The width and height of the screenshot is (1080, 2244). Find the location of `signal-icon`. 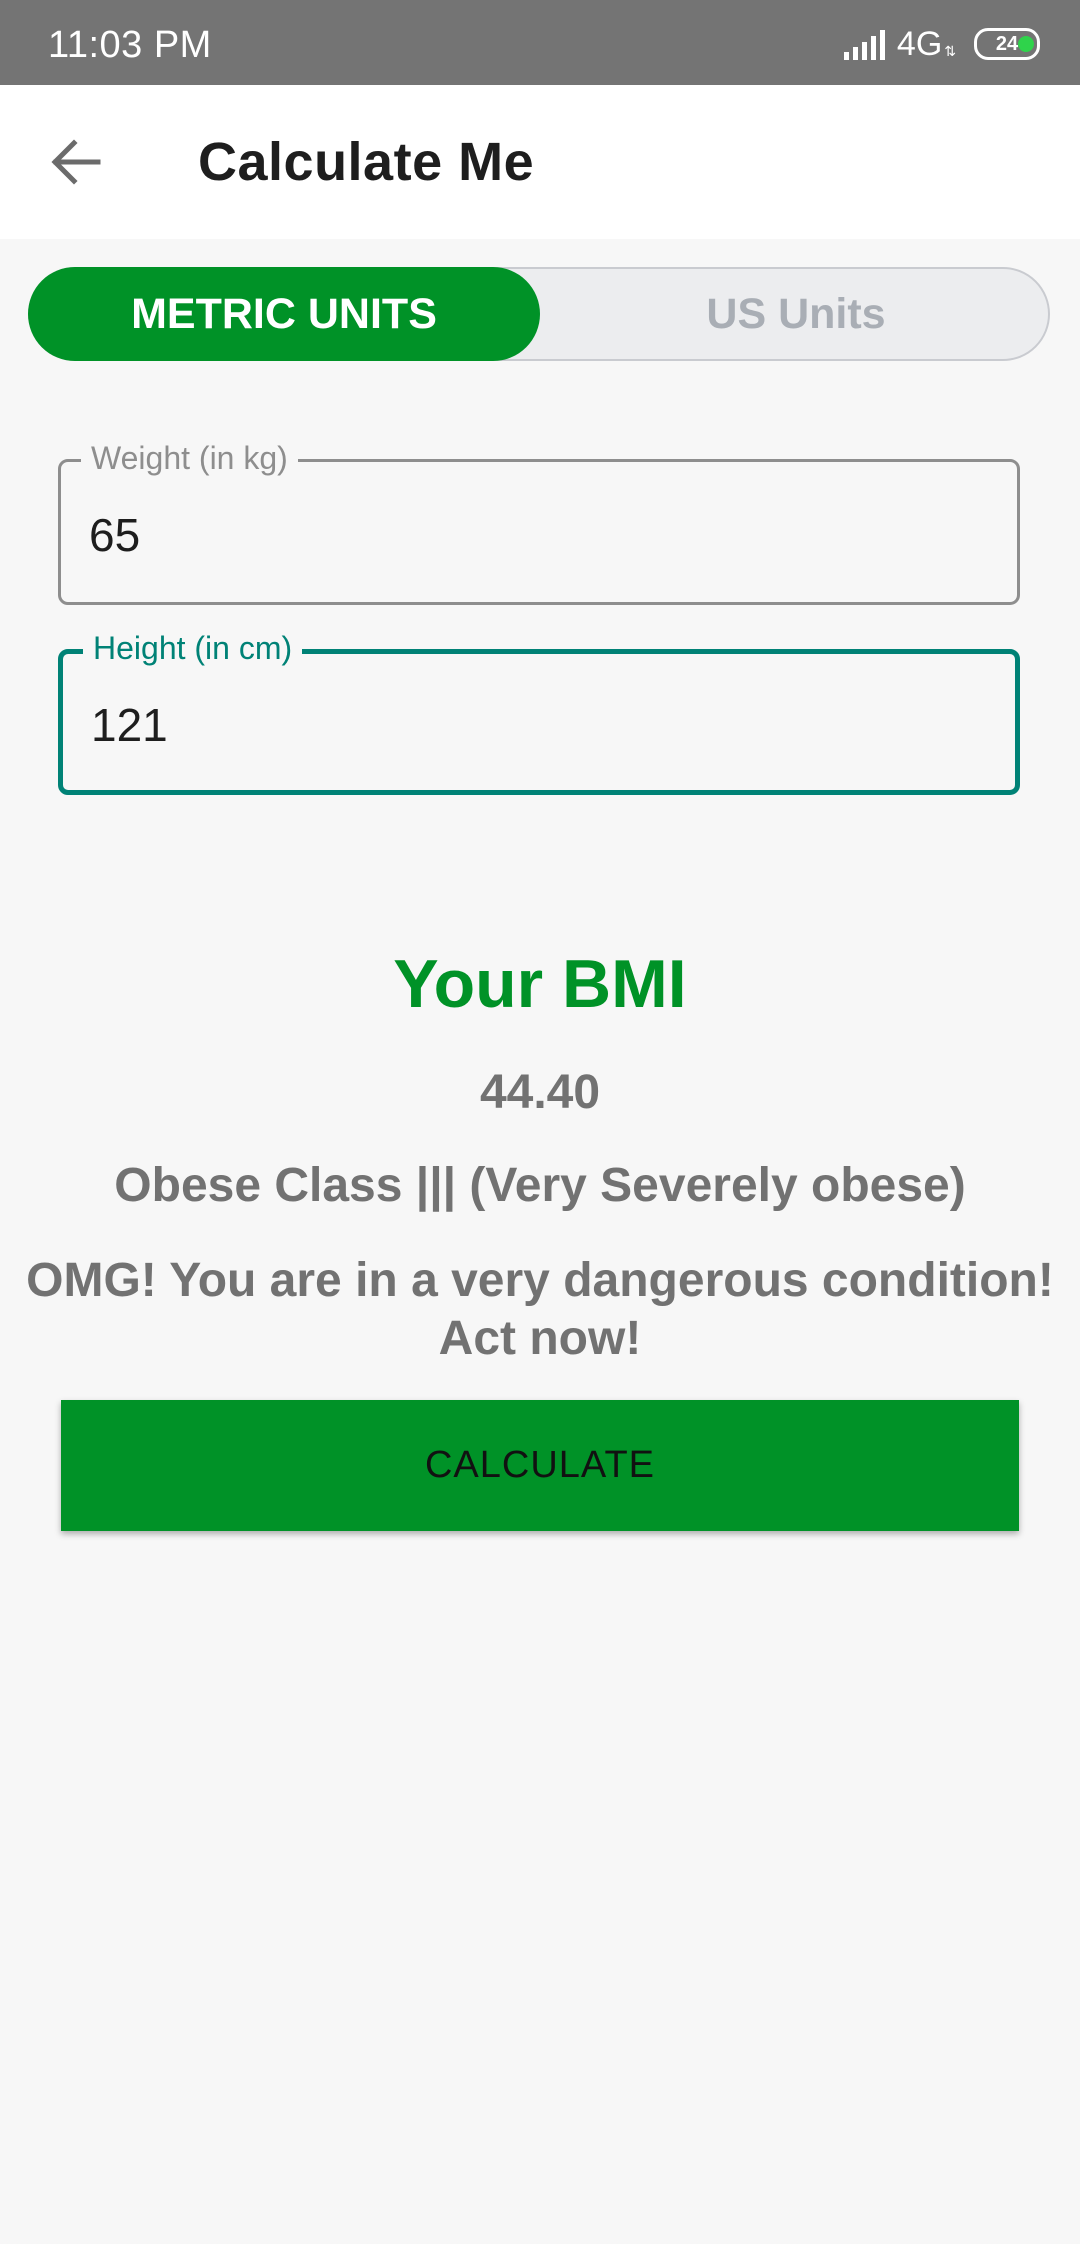

signal-icon is located at coordinates (864, 44).